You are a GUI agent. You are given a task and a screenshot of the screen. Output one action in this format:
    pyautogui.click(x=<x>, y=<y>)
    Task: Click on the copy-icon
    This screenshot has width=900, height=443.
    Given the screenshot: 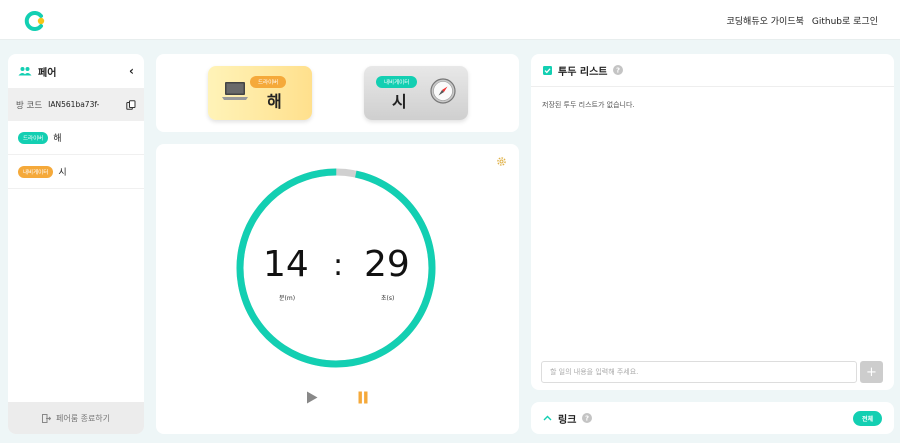 What is the action you would take?
    pyautogui.click(x=131, y=104)
    